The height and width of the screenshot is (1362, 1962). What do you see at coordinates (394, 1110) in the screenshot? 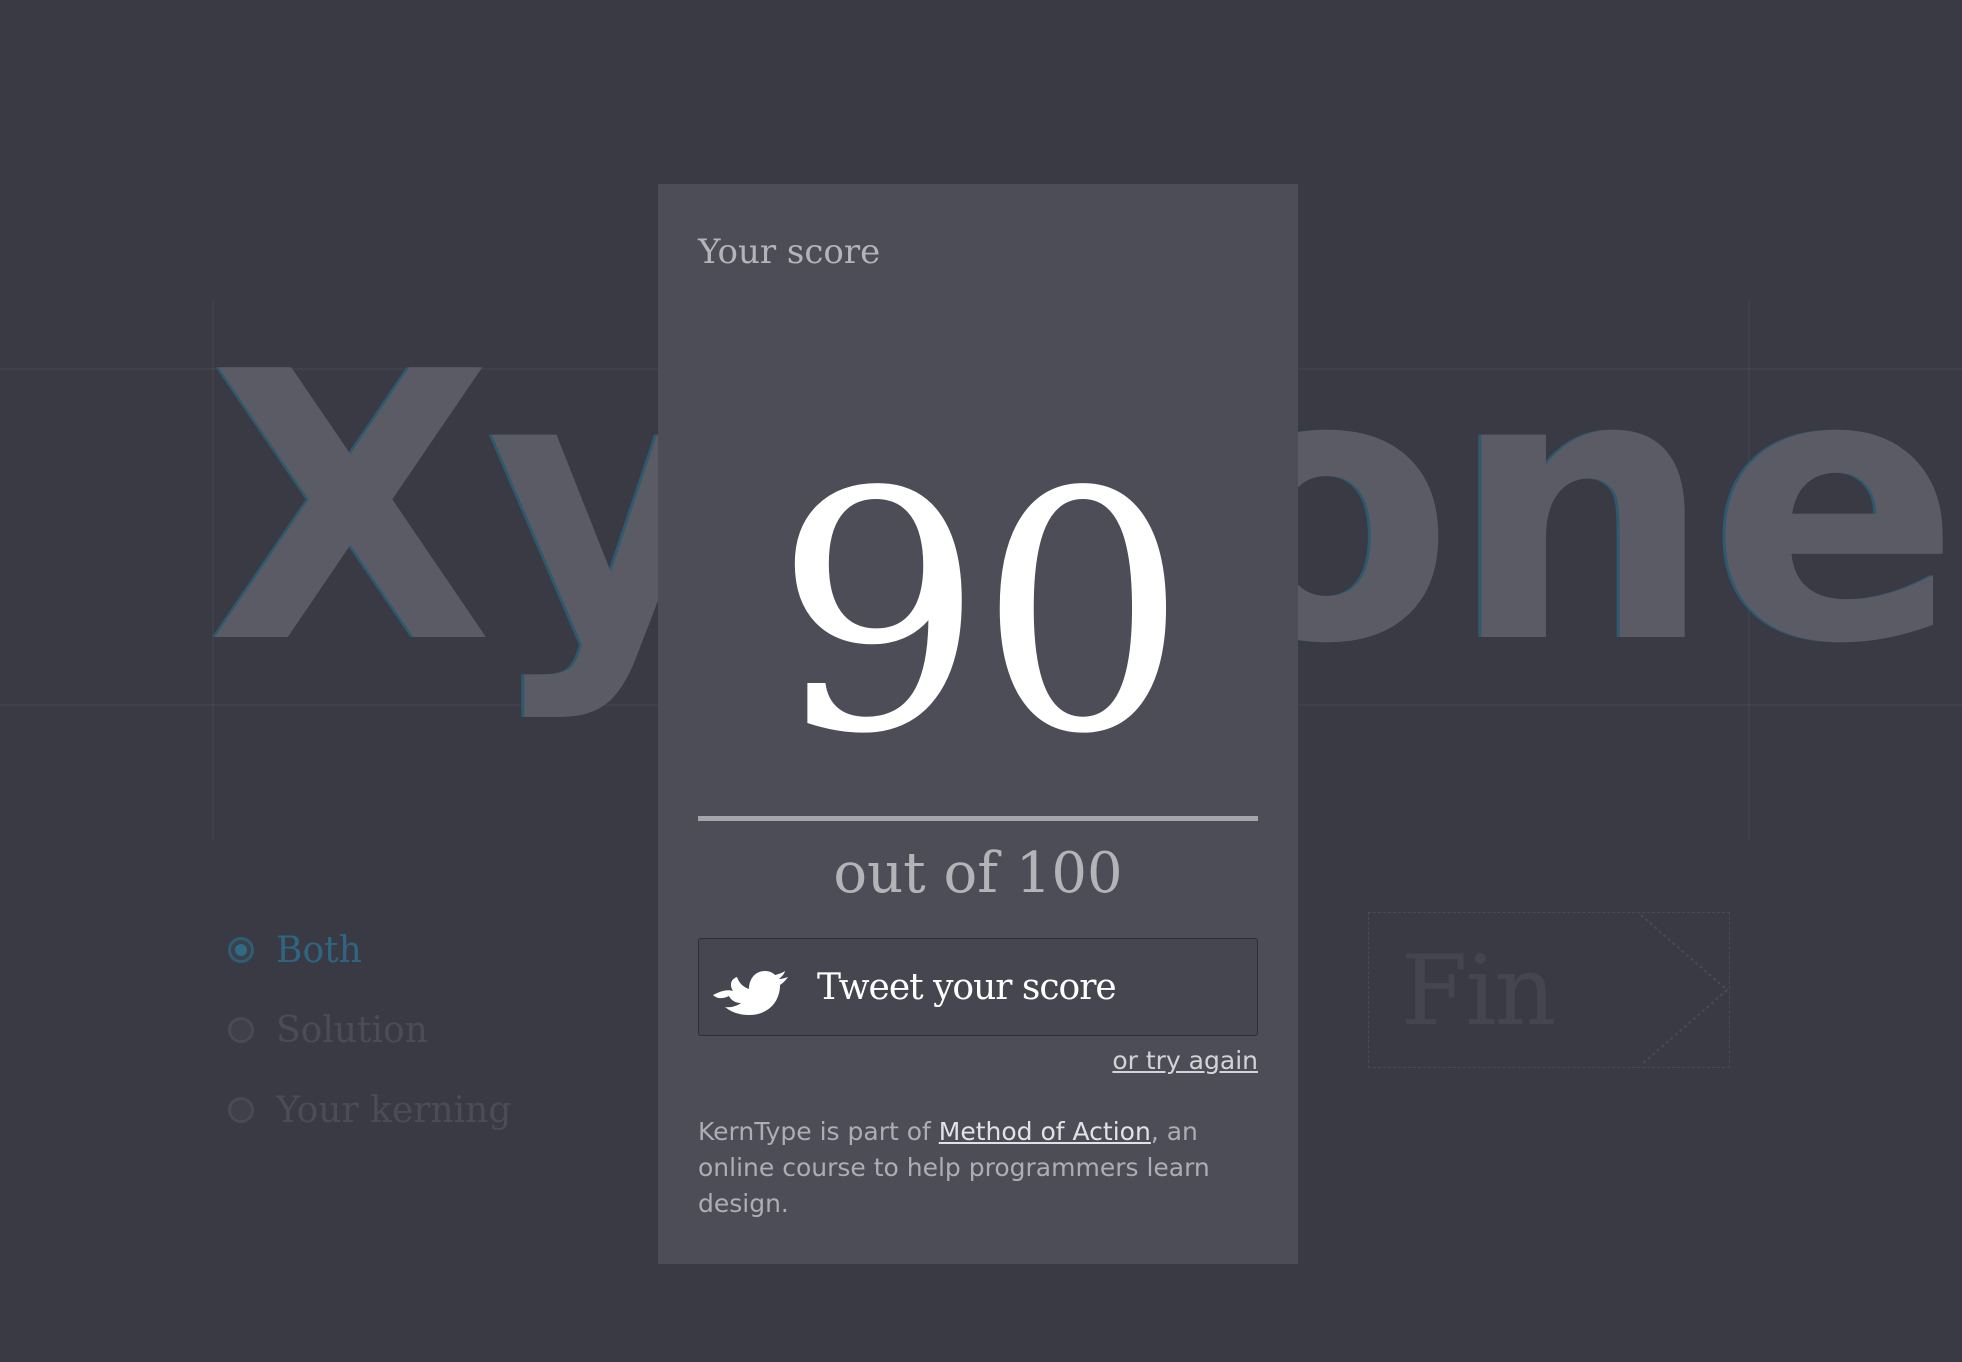
I see `mode-label-your-kerning: Your kerning` at bounding box center [394, 1110].